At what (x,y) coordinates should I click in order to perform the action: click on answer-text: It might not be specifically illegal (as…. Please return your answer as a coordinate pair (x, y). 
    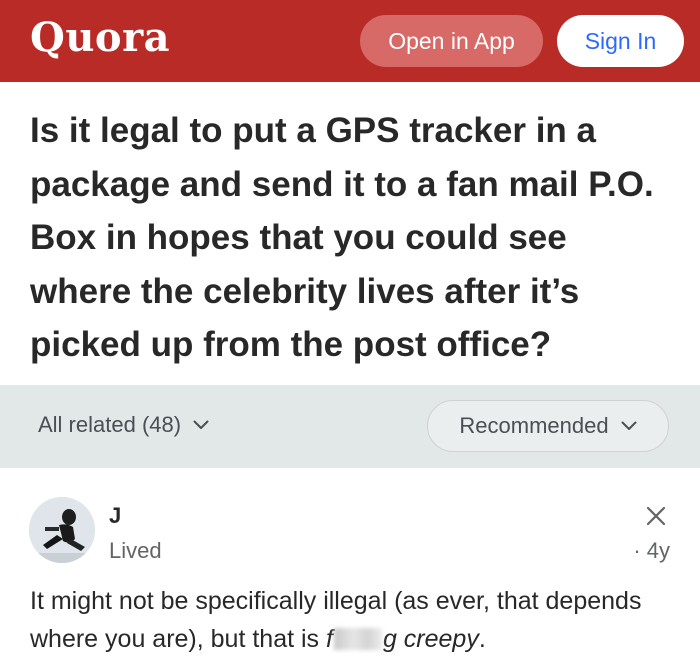
    Looking at the image, I should click on (355, 620).